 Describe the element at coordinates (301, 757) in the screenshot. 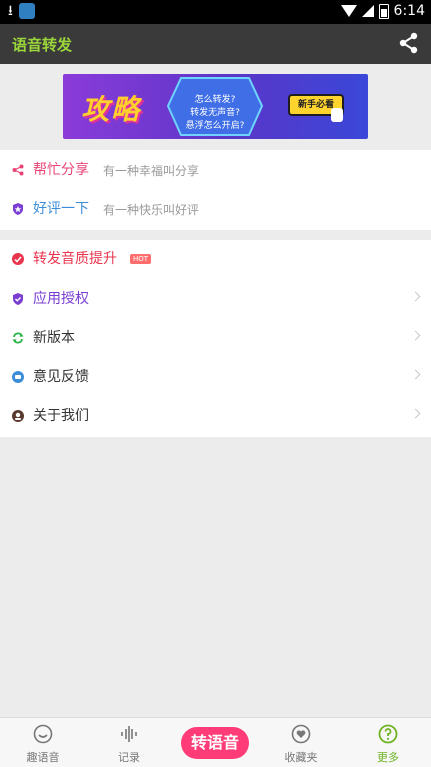

I see `tab-label: 收藏夹` at that location.